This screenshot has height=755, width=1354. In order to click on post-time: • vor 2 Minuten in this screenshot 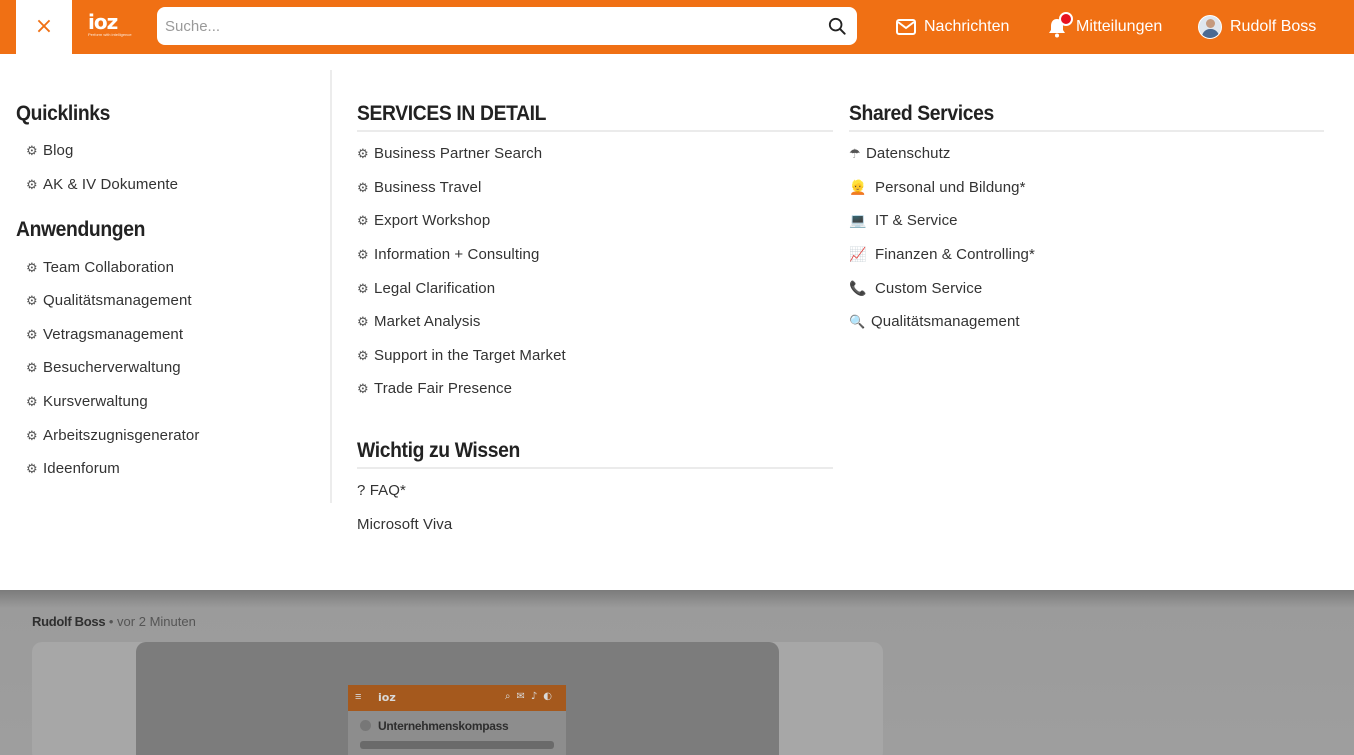, I will do `click(152, 621)`.